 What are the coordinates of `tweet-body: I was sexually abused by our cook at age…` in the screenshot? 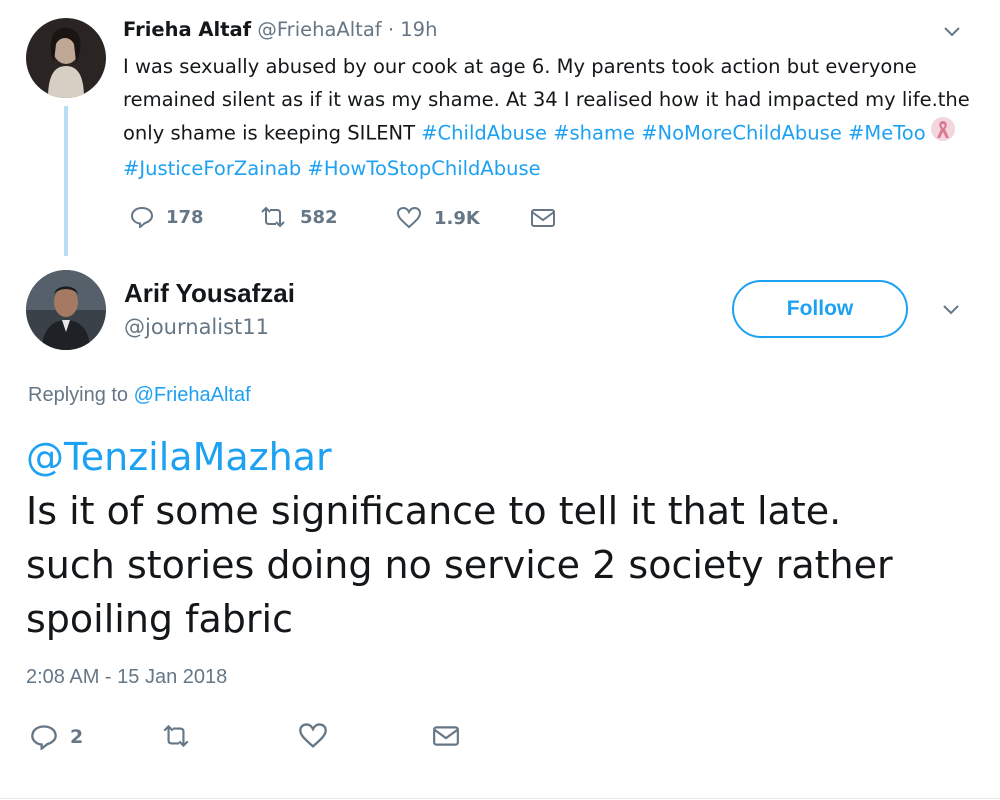 It's located at (546, 100).